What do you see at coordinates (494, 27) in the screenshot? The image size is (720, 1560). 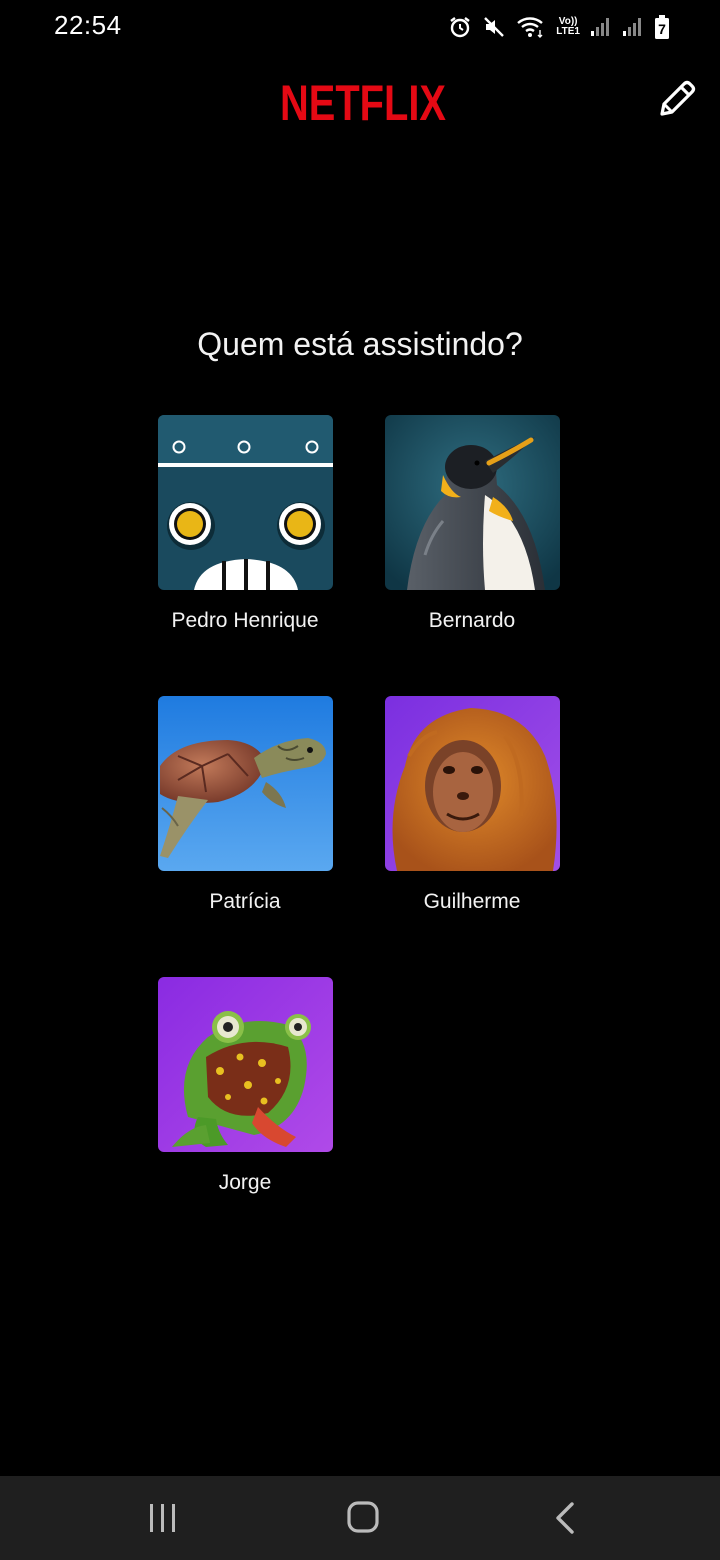 I see `mute-icon` at bounding box center [494, 27].